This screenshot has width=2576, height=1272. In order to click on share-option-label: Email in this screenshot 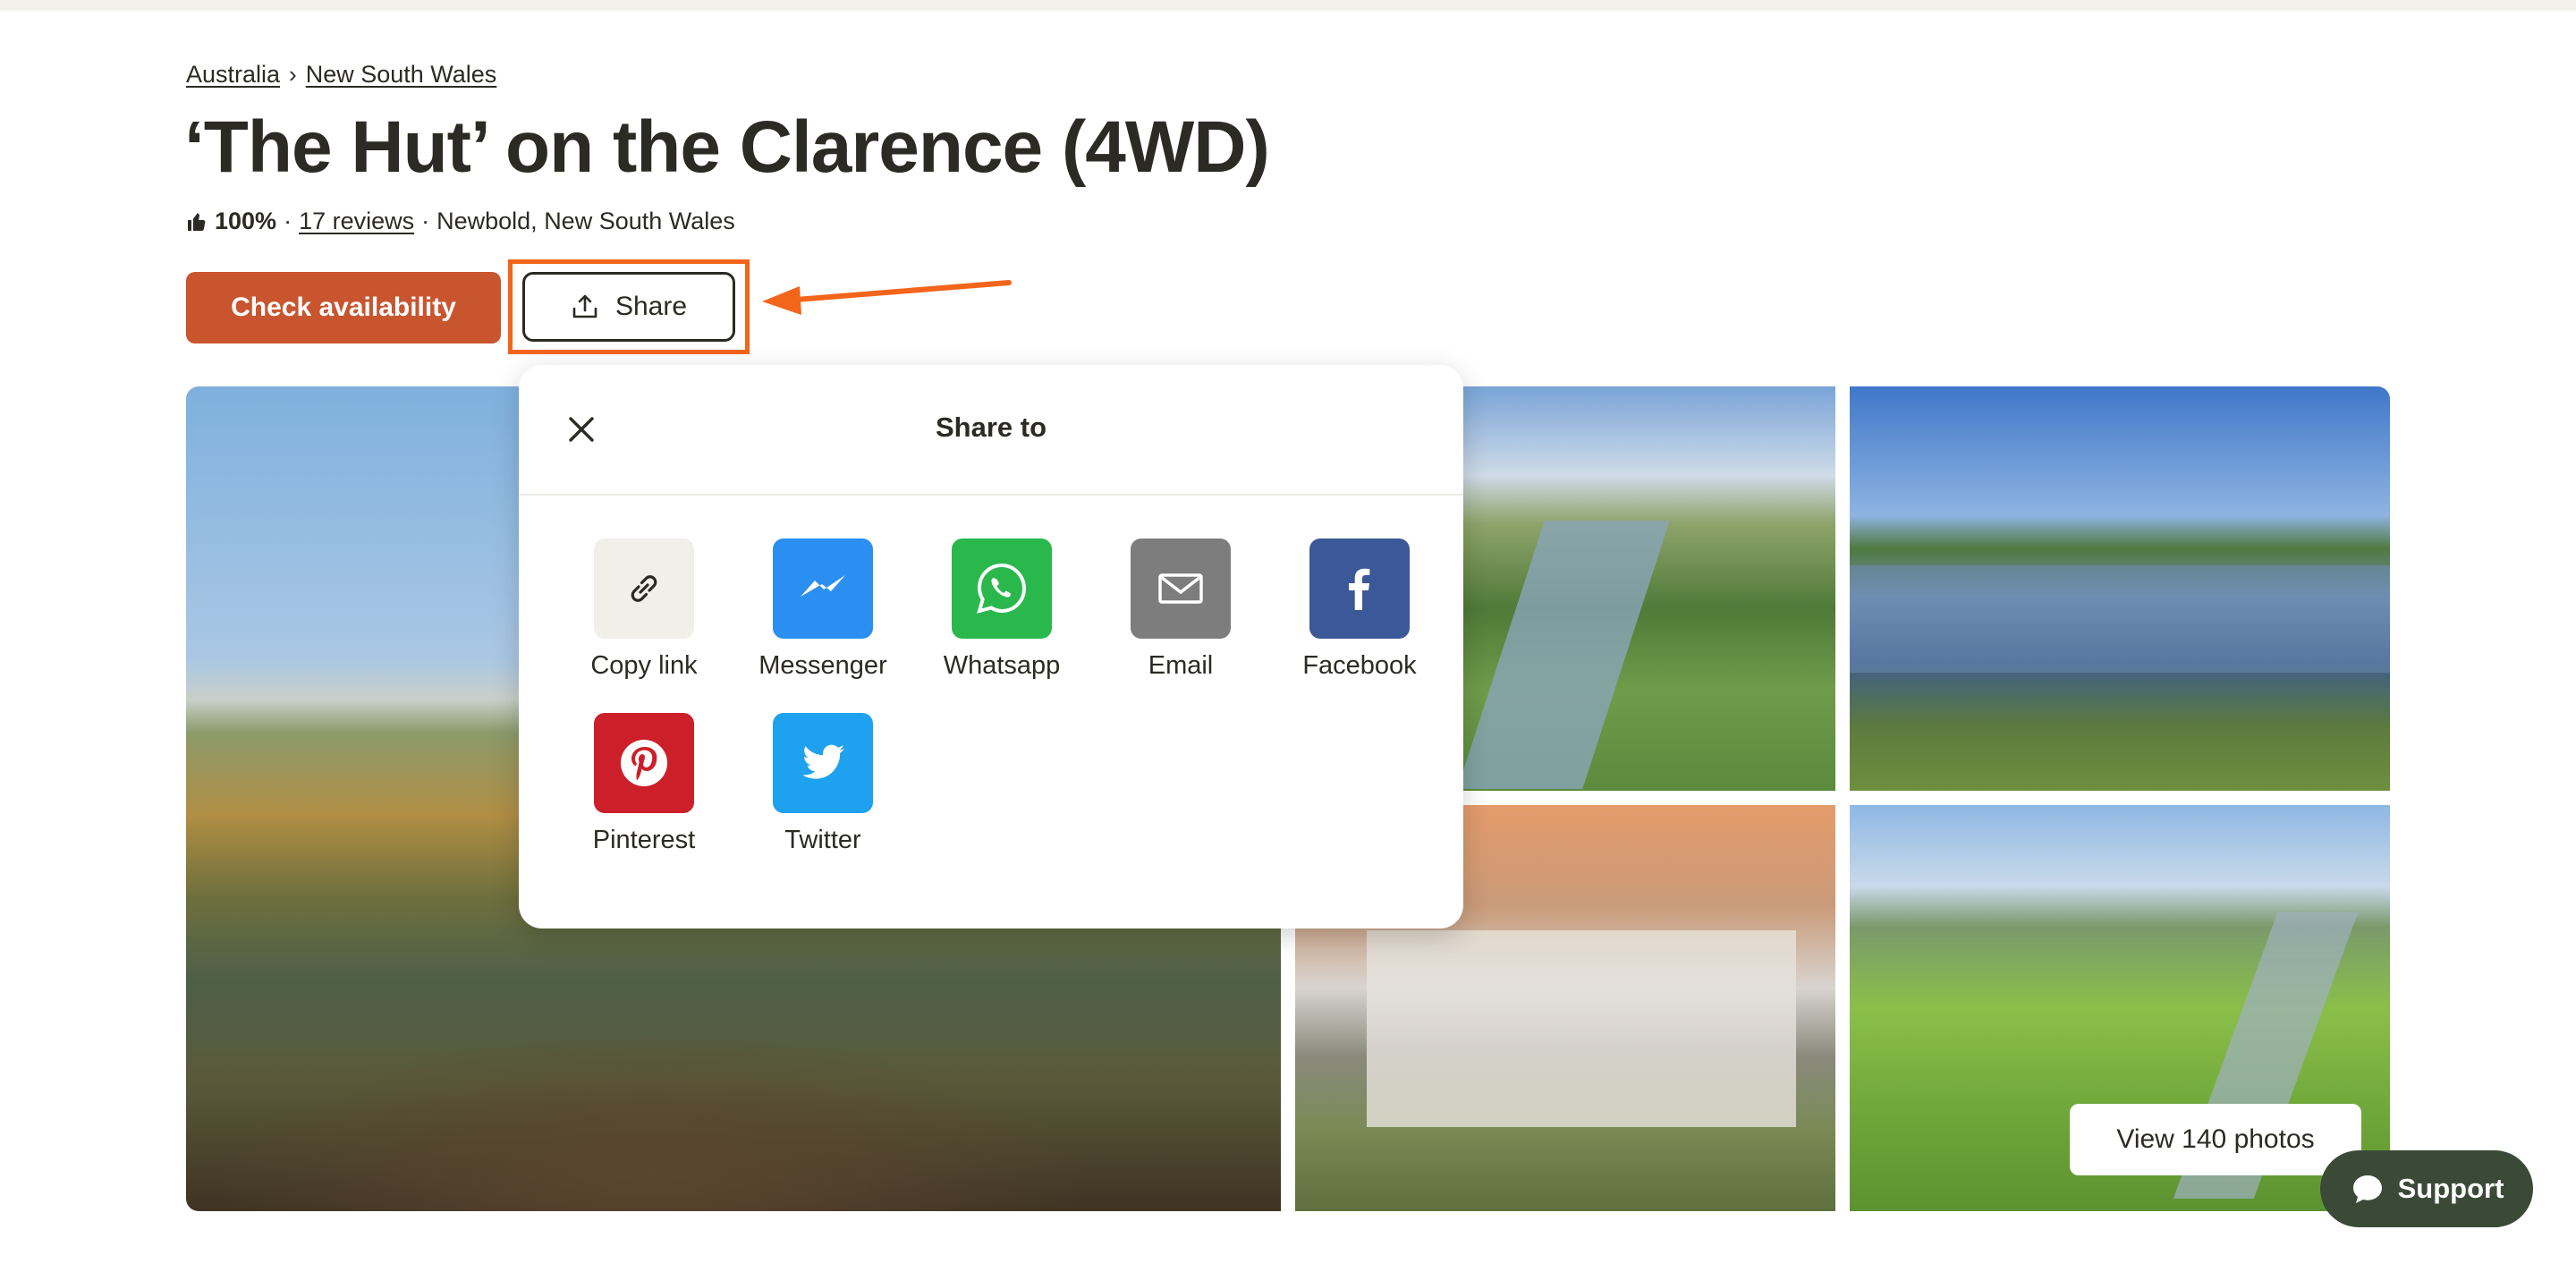, I will do `click(1181, 665)`.